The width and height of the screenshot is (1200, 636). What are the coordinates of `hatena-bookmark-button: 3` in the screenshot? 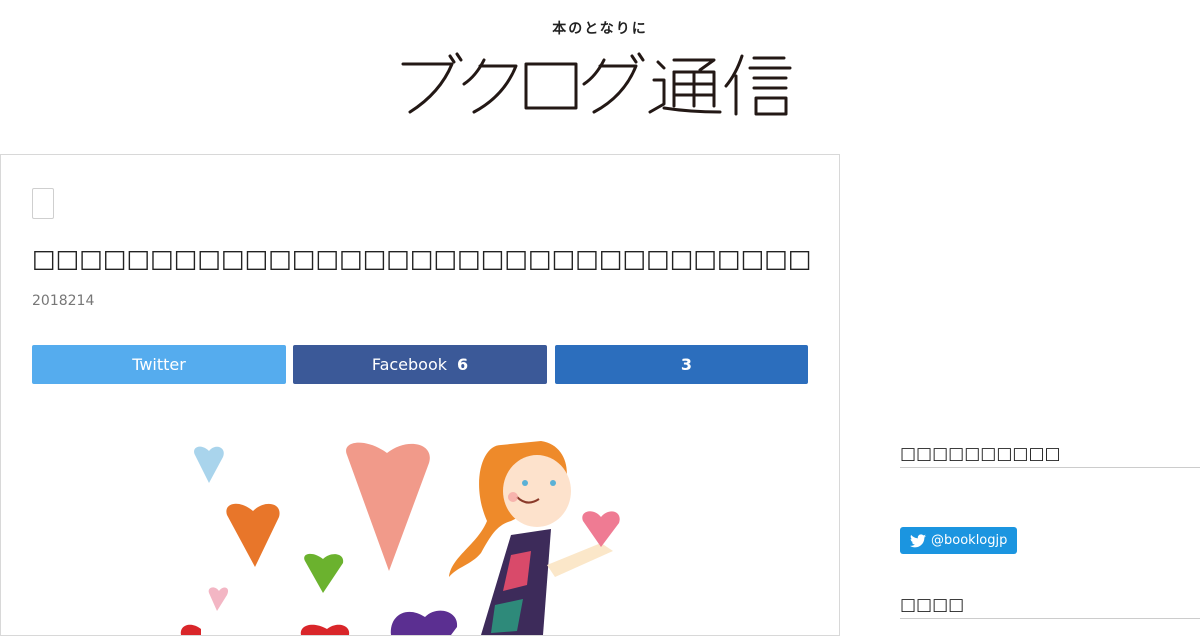 It's located at (681, 364).